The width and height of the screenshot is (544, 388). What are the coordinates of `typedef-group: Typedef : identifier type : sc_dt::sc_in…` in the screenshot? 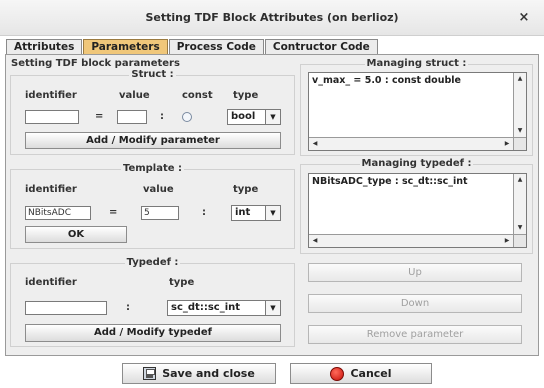 It's located at (152, 302).